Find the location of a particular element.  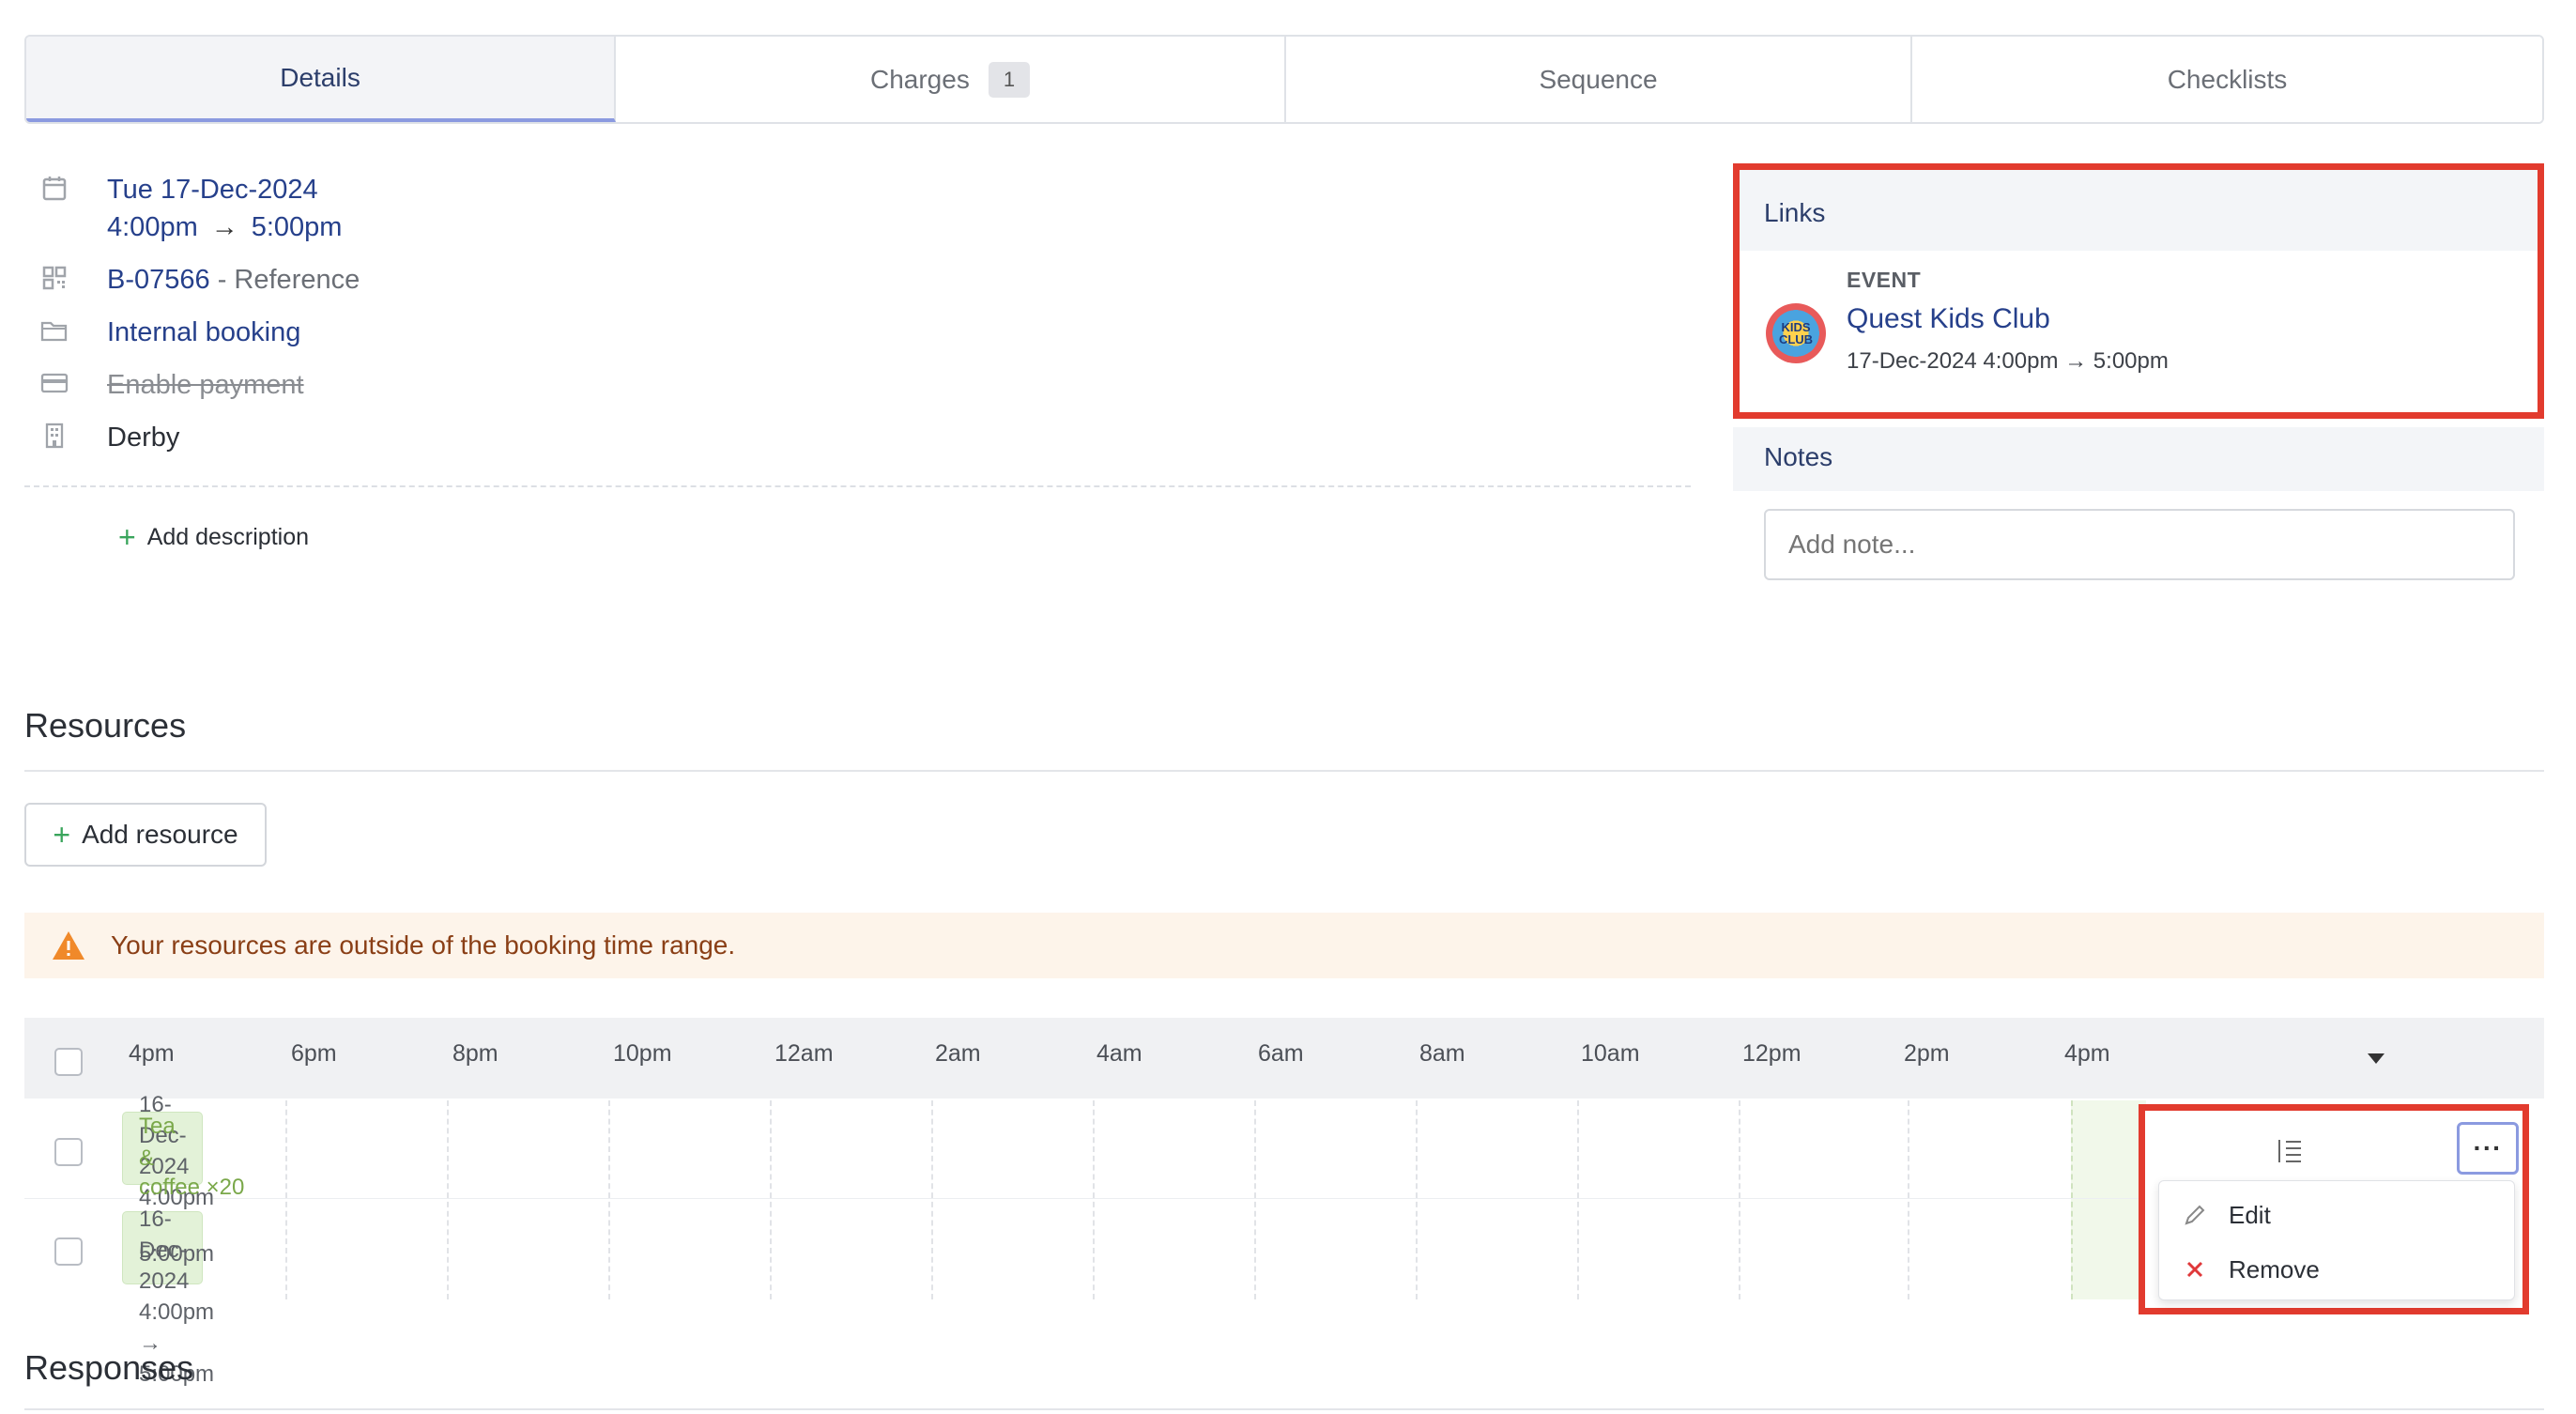

list-icon is located at coordinates (2290, 1150).